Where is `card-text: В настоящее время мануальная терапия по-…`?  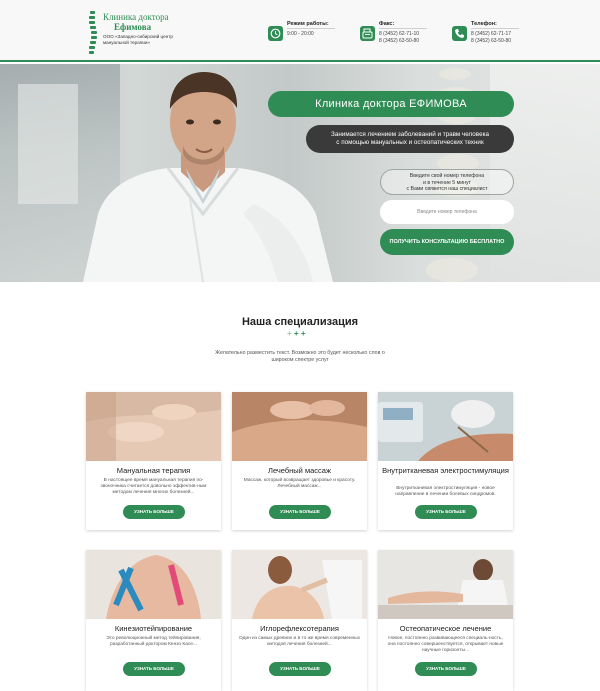
card-text: В настоящее время мануальная терапия по-… is located at coordinates (153, 486).